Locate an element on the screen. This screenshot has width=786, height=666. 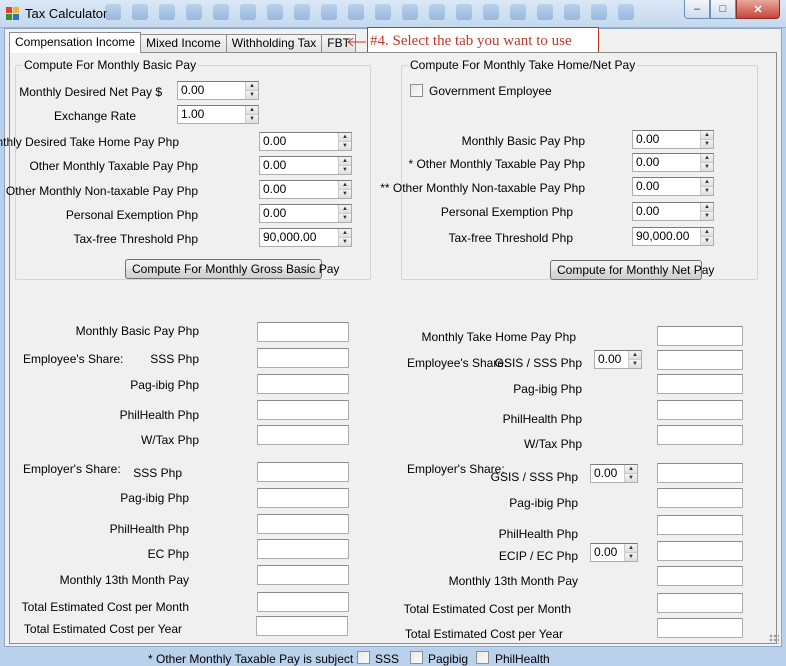
label-er-pagibig-right: Pag-ibig Php is located at coordinates (543, 503).